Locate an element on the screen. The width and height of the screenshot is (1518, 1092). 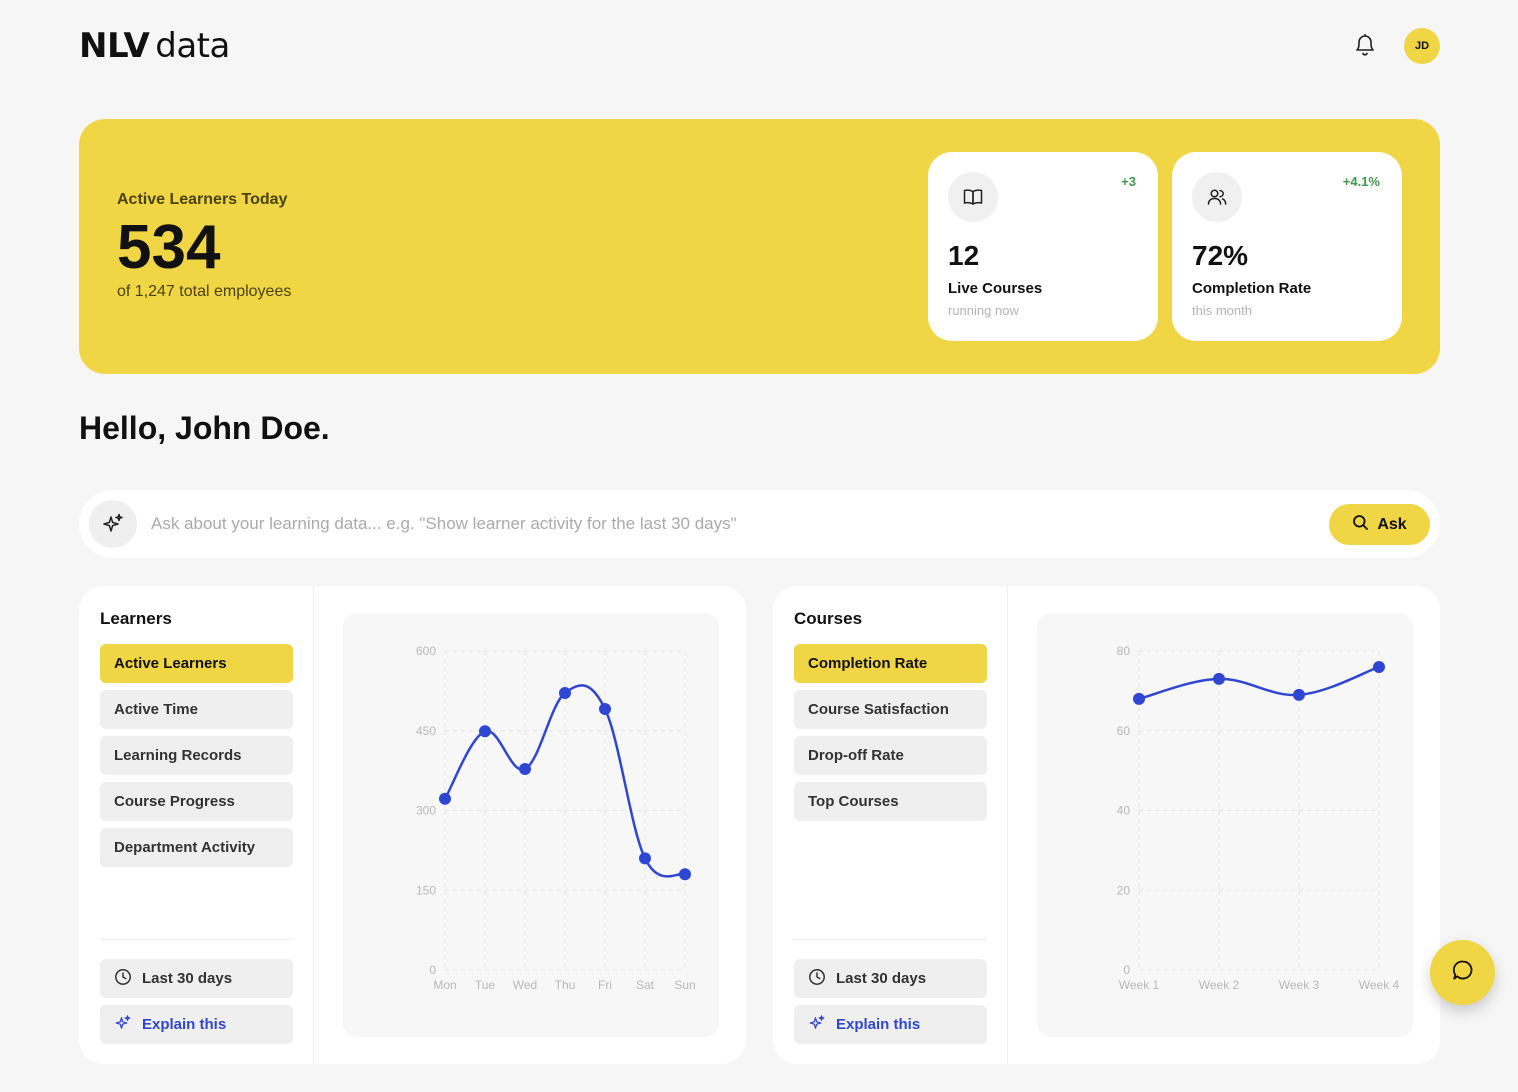
ask-button: Ask is located at coordinates (1379, 524).